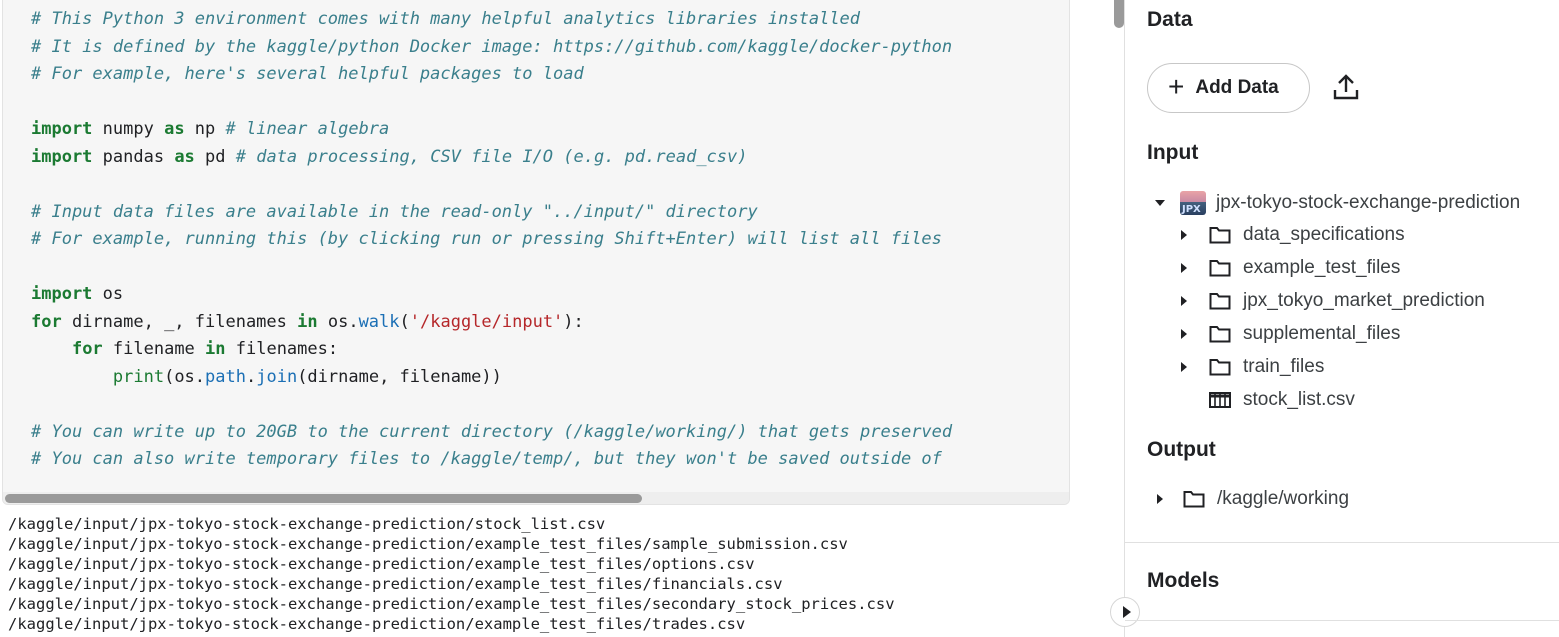  I want to click on add-data-label: Add Data, so click(1237, 87).